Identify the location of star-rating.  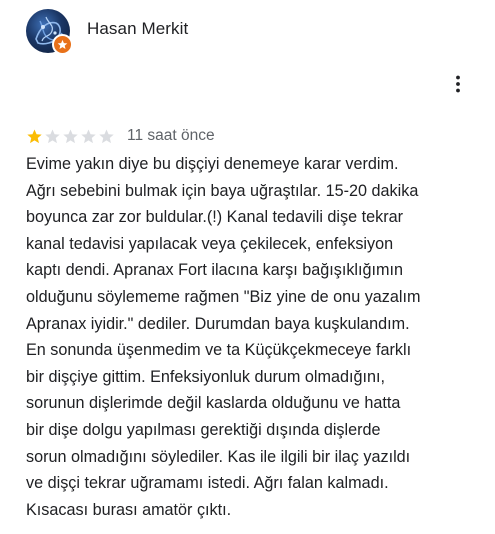
(71, 136).